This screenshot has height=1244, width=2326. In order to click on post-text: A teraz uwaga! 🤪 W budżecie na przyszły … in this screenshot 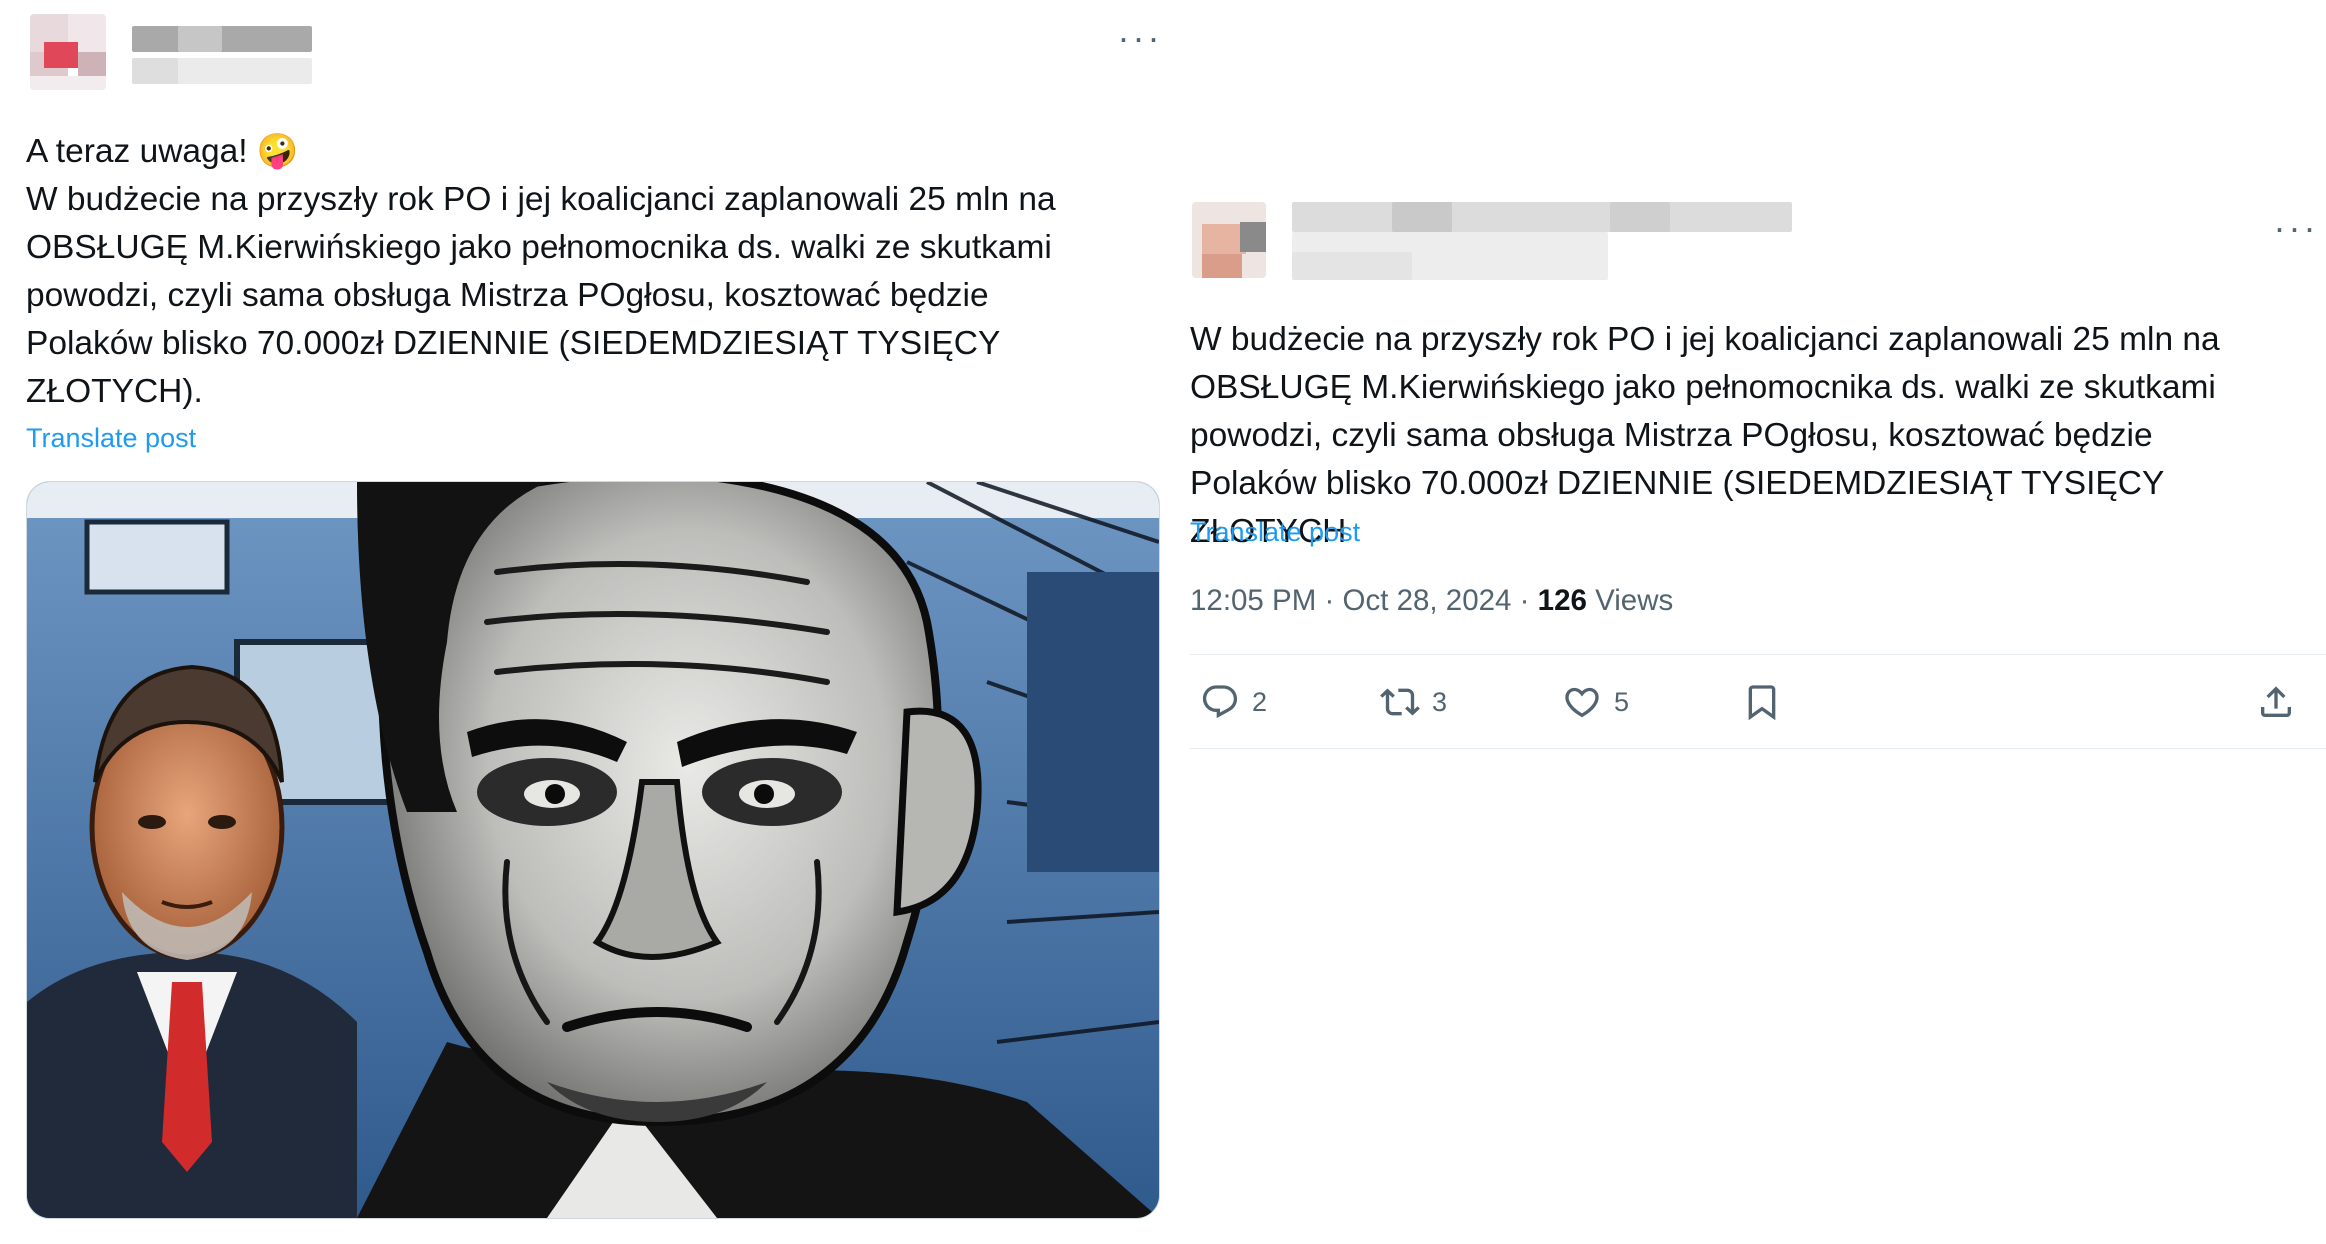, I will do `click(596, 272)`.